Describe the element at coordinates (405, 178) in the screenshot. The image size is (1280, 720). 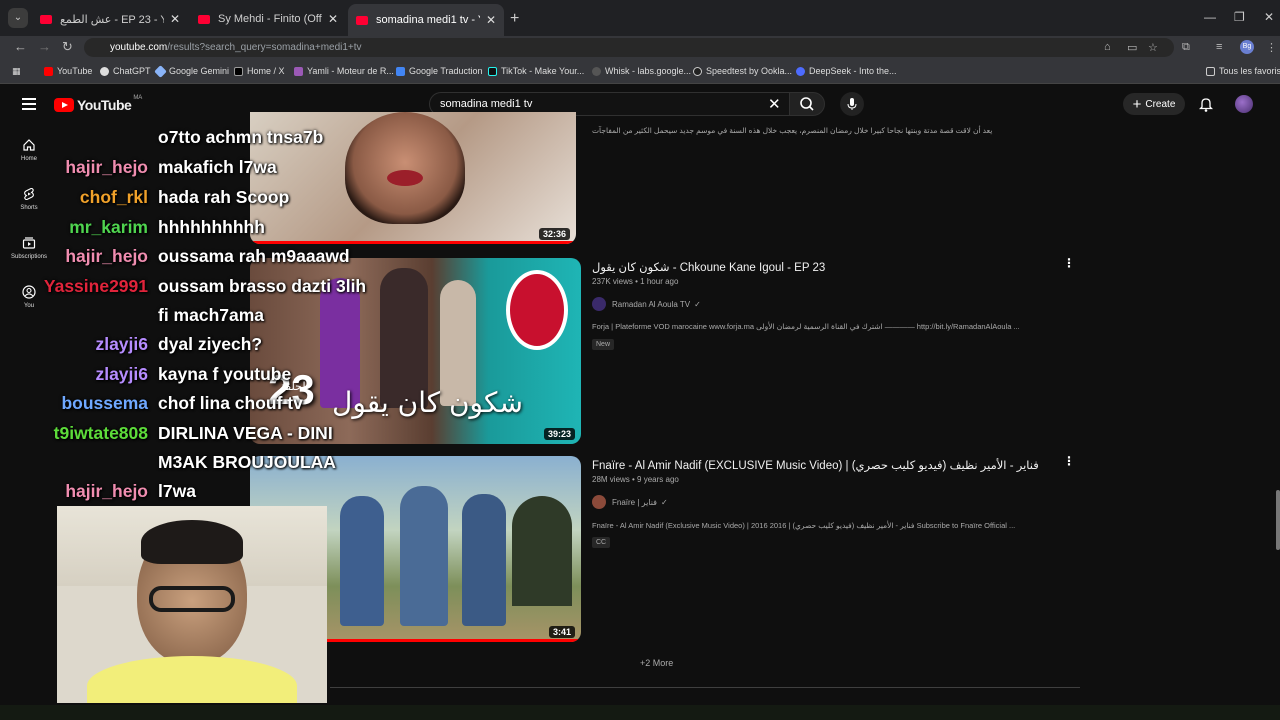
I see `thumbnail-mouth` at that location.